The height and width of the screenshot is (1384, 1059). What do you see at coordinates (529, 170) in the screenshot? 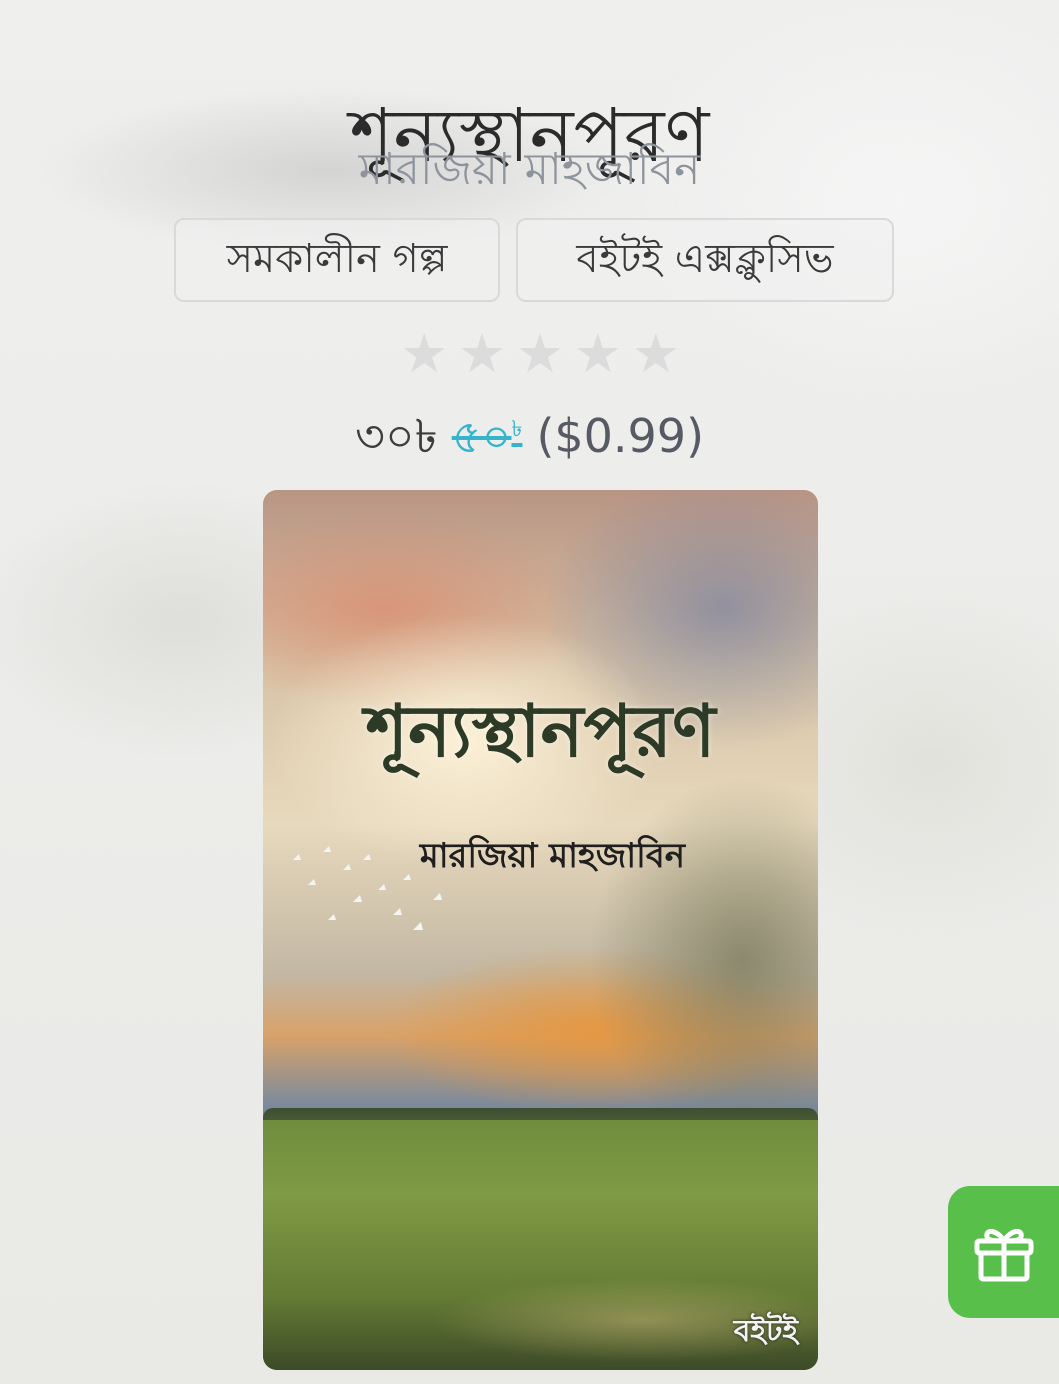
I see `author-link: মারজিয়া মাহজাবিন` at bounding box center [529, 170].